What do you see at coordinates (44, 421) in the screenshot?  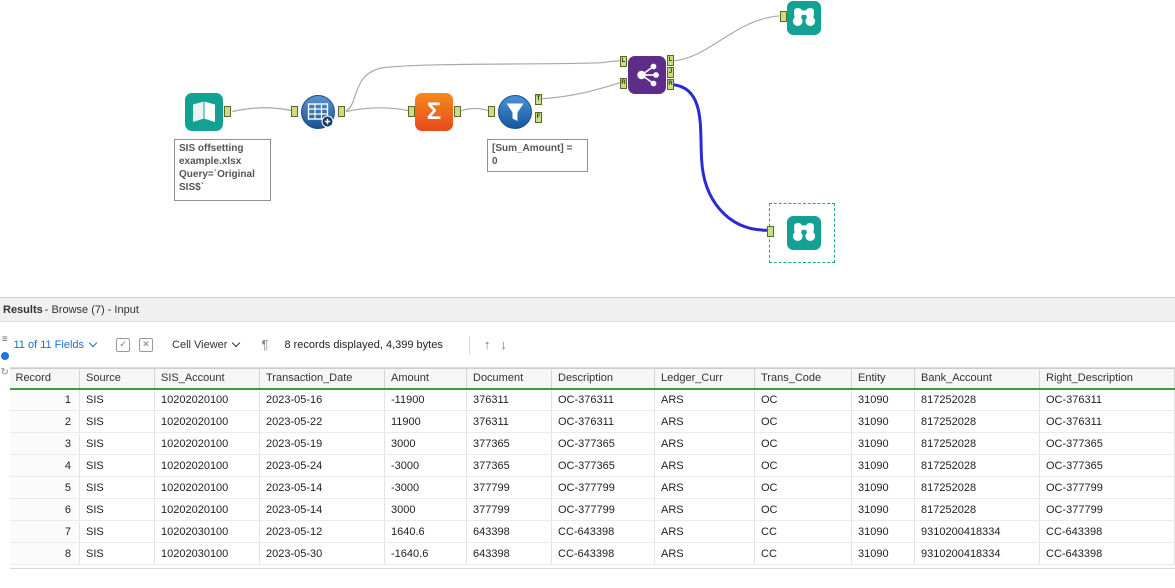 I see `record-number-cell: 2` at bounding box center [44, 421].